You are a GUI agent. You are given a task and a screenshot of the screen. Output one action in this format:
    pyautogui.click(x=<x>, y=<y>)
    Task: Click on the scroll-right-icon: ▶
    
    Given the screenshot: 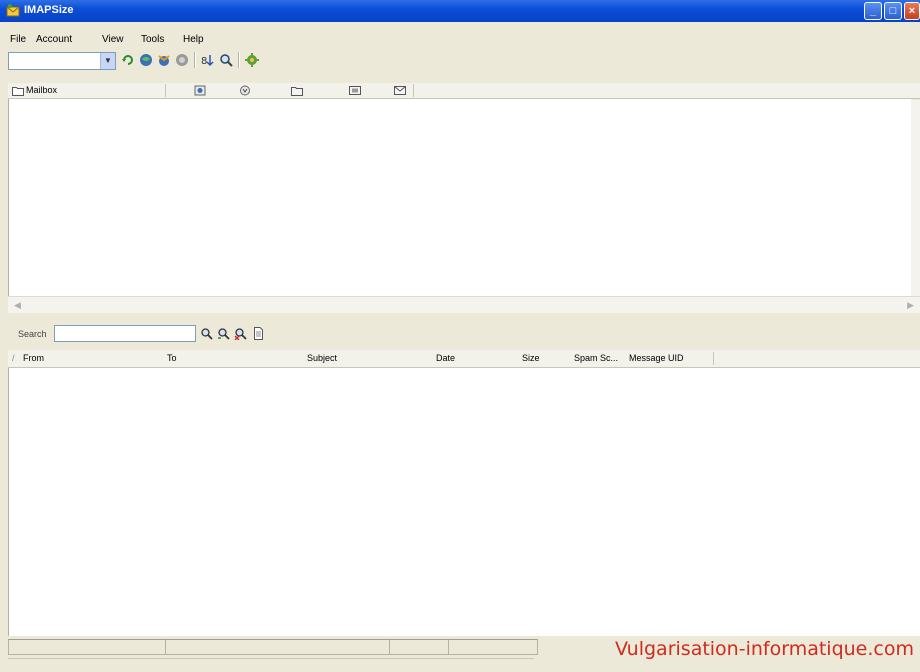 What is the action you would take?
    pyautogui.click(x=910, y=305)
    